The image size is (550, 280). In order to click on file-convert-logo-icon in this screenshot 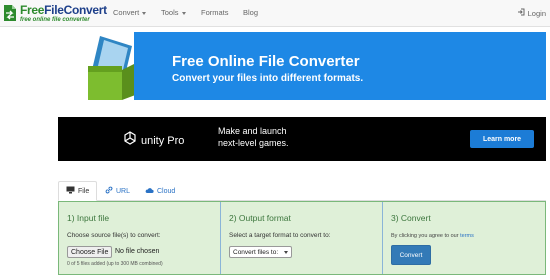, I will do `click(10, 13)`.